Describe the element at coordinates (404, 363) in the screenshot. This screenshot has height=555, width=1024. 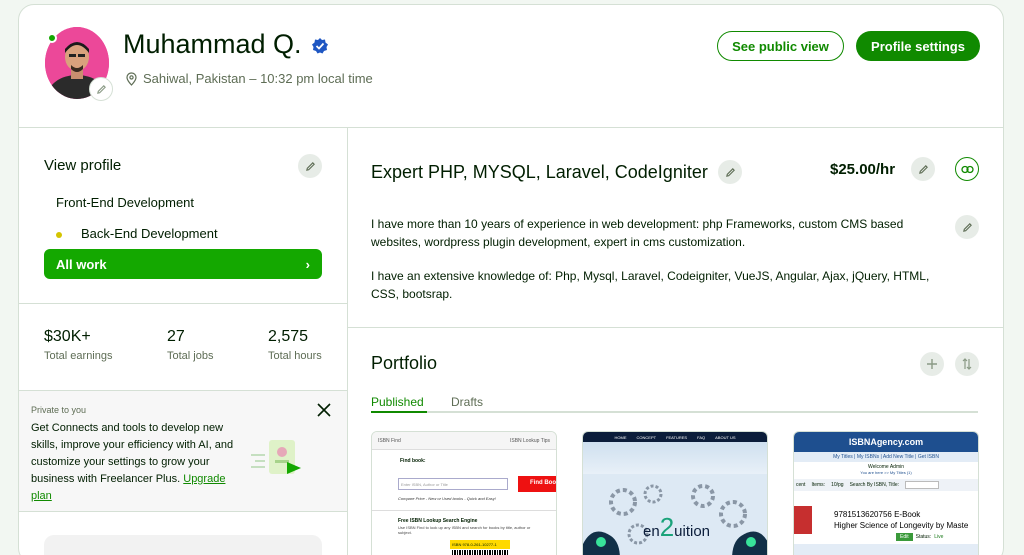
I see `portfolio-heading: Portfolio` at that location.